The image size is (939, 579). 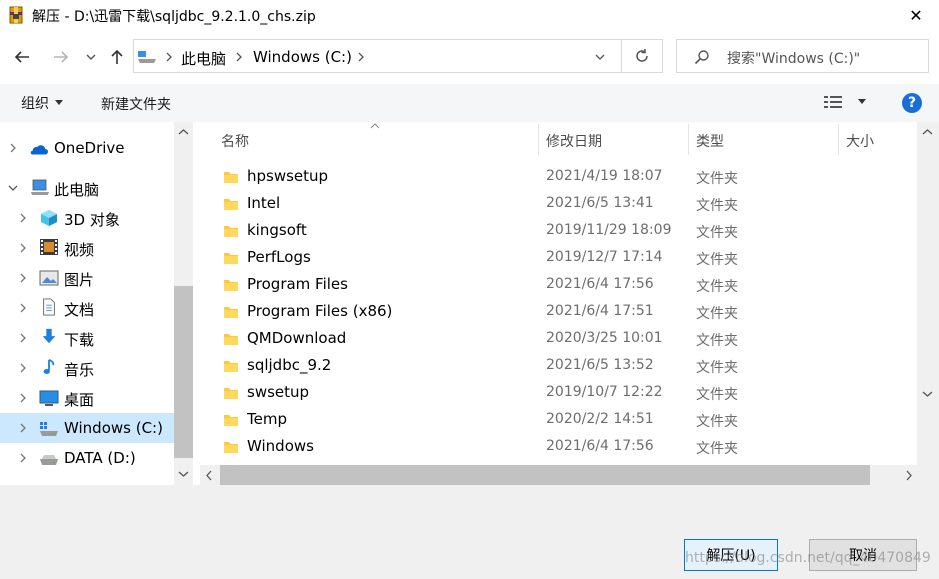 What do you see at coordinates (89, 148) in the screenshot?
I see `nav-label: OneDrive` at bounding box center [89, 148].